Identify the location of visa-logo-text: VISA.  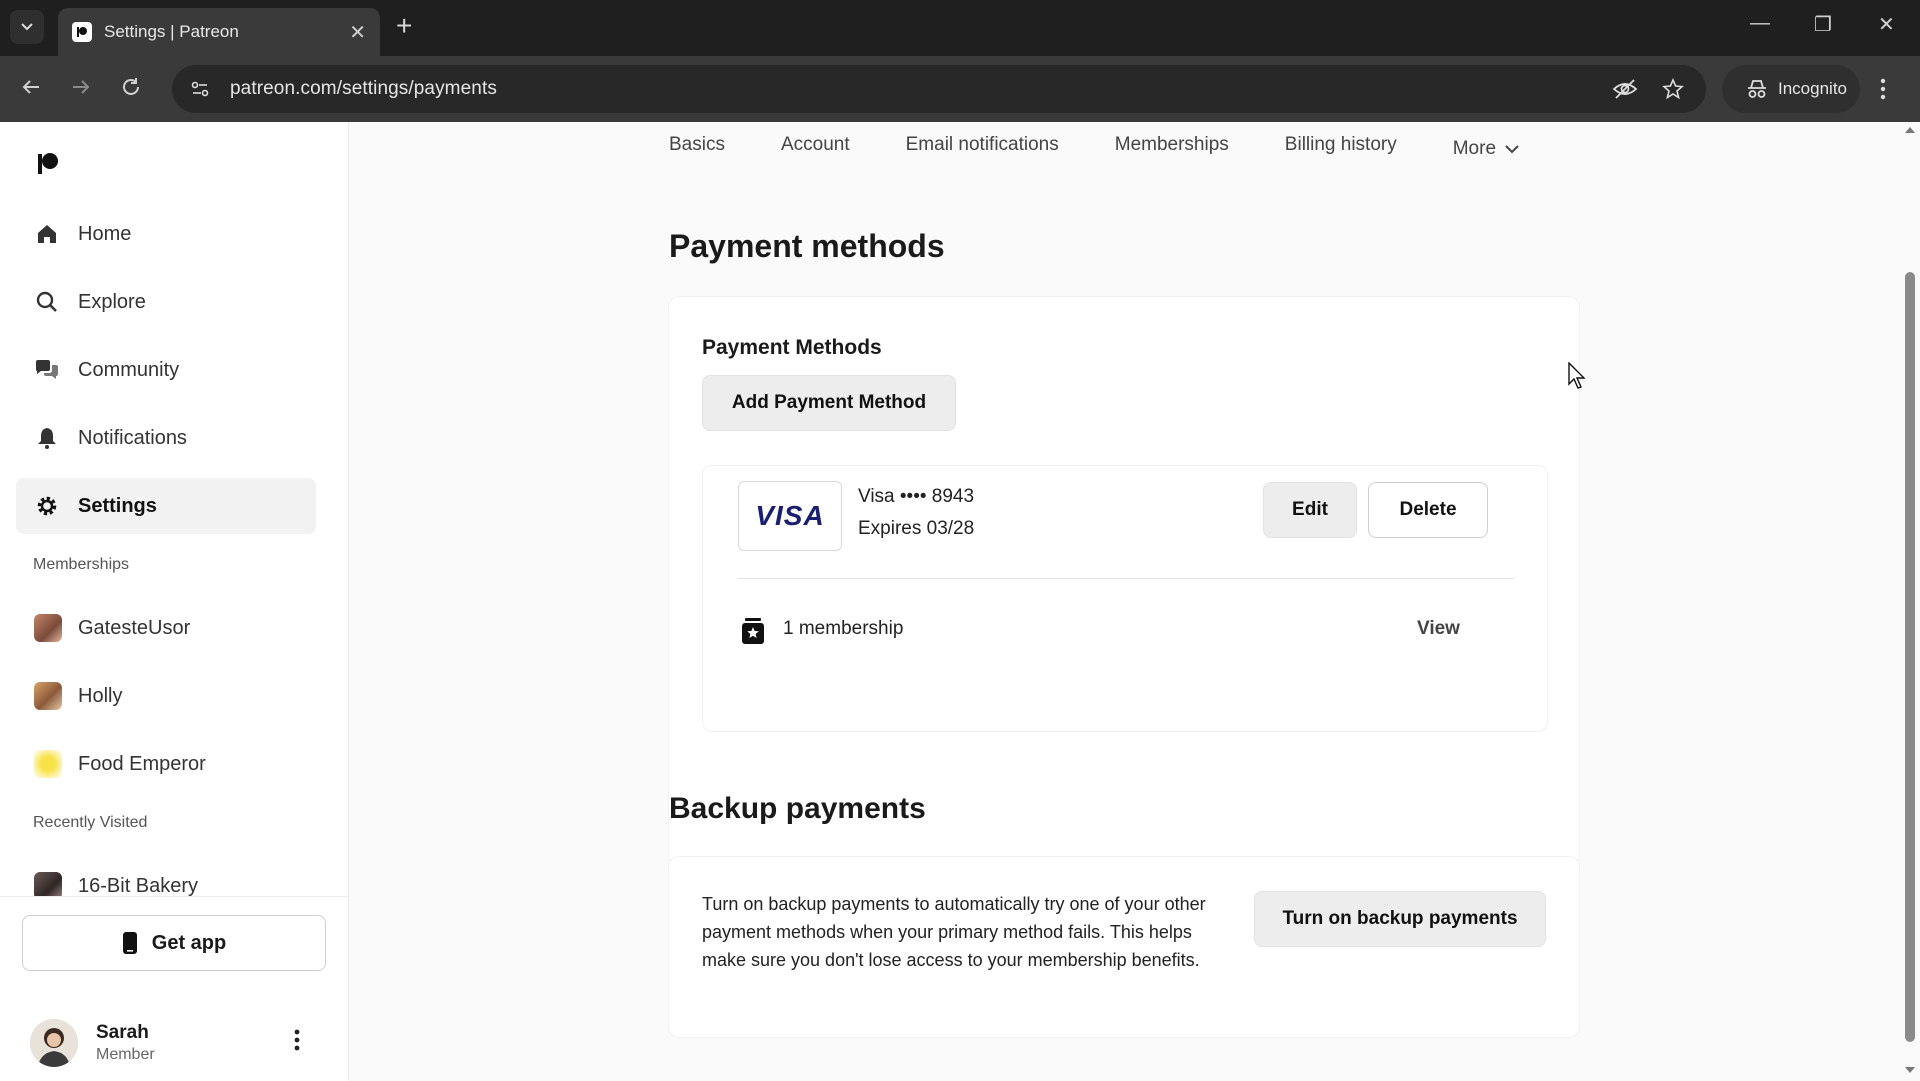
(790, 515).